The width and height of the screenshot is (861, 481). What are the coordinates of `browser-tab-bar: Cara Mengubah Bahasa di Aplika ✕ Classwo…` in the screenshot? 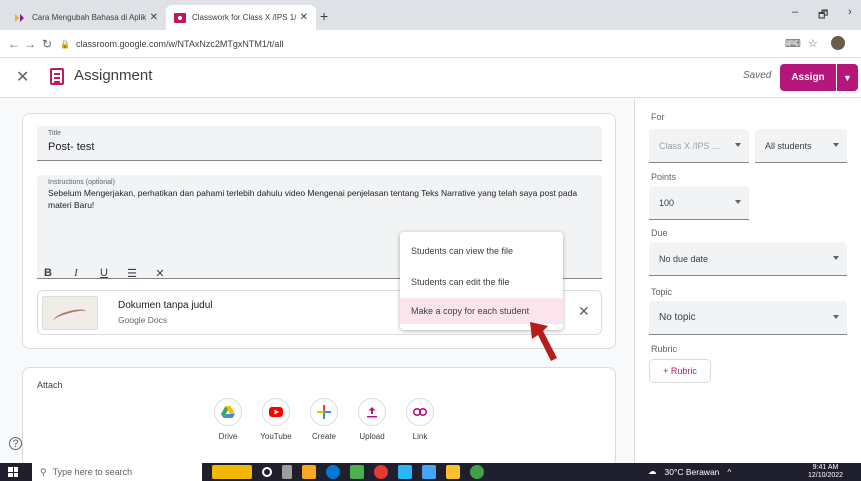 It's located at (430, 15).